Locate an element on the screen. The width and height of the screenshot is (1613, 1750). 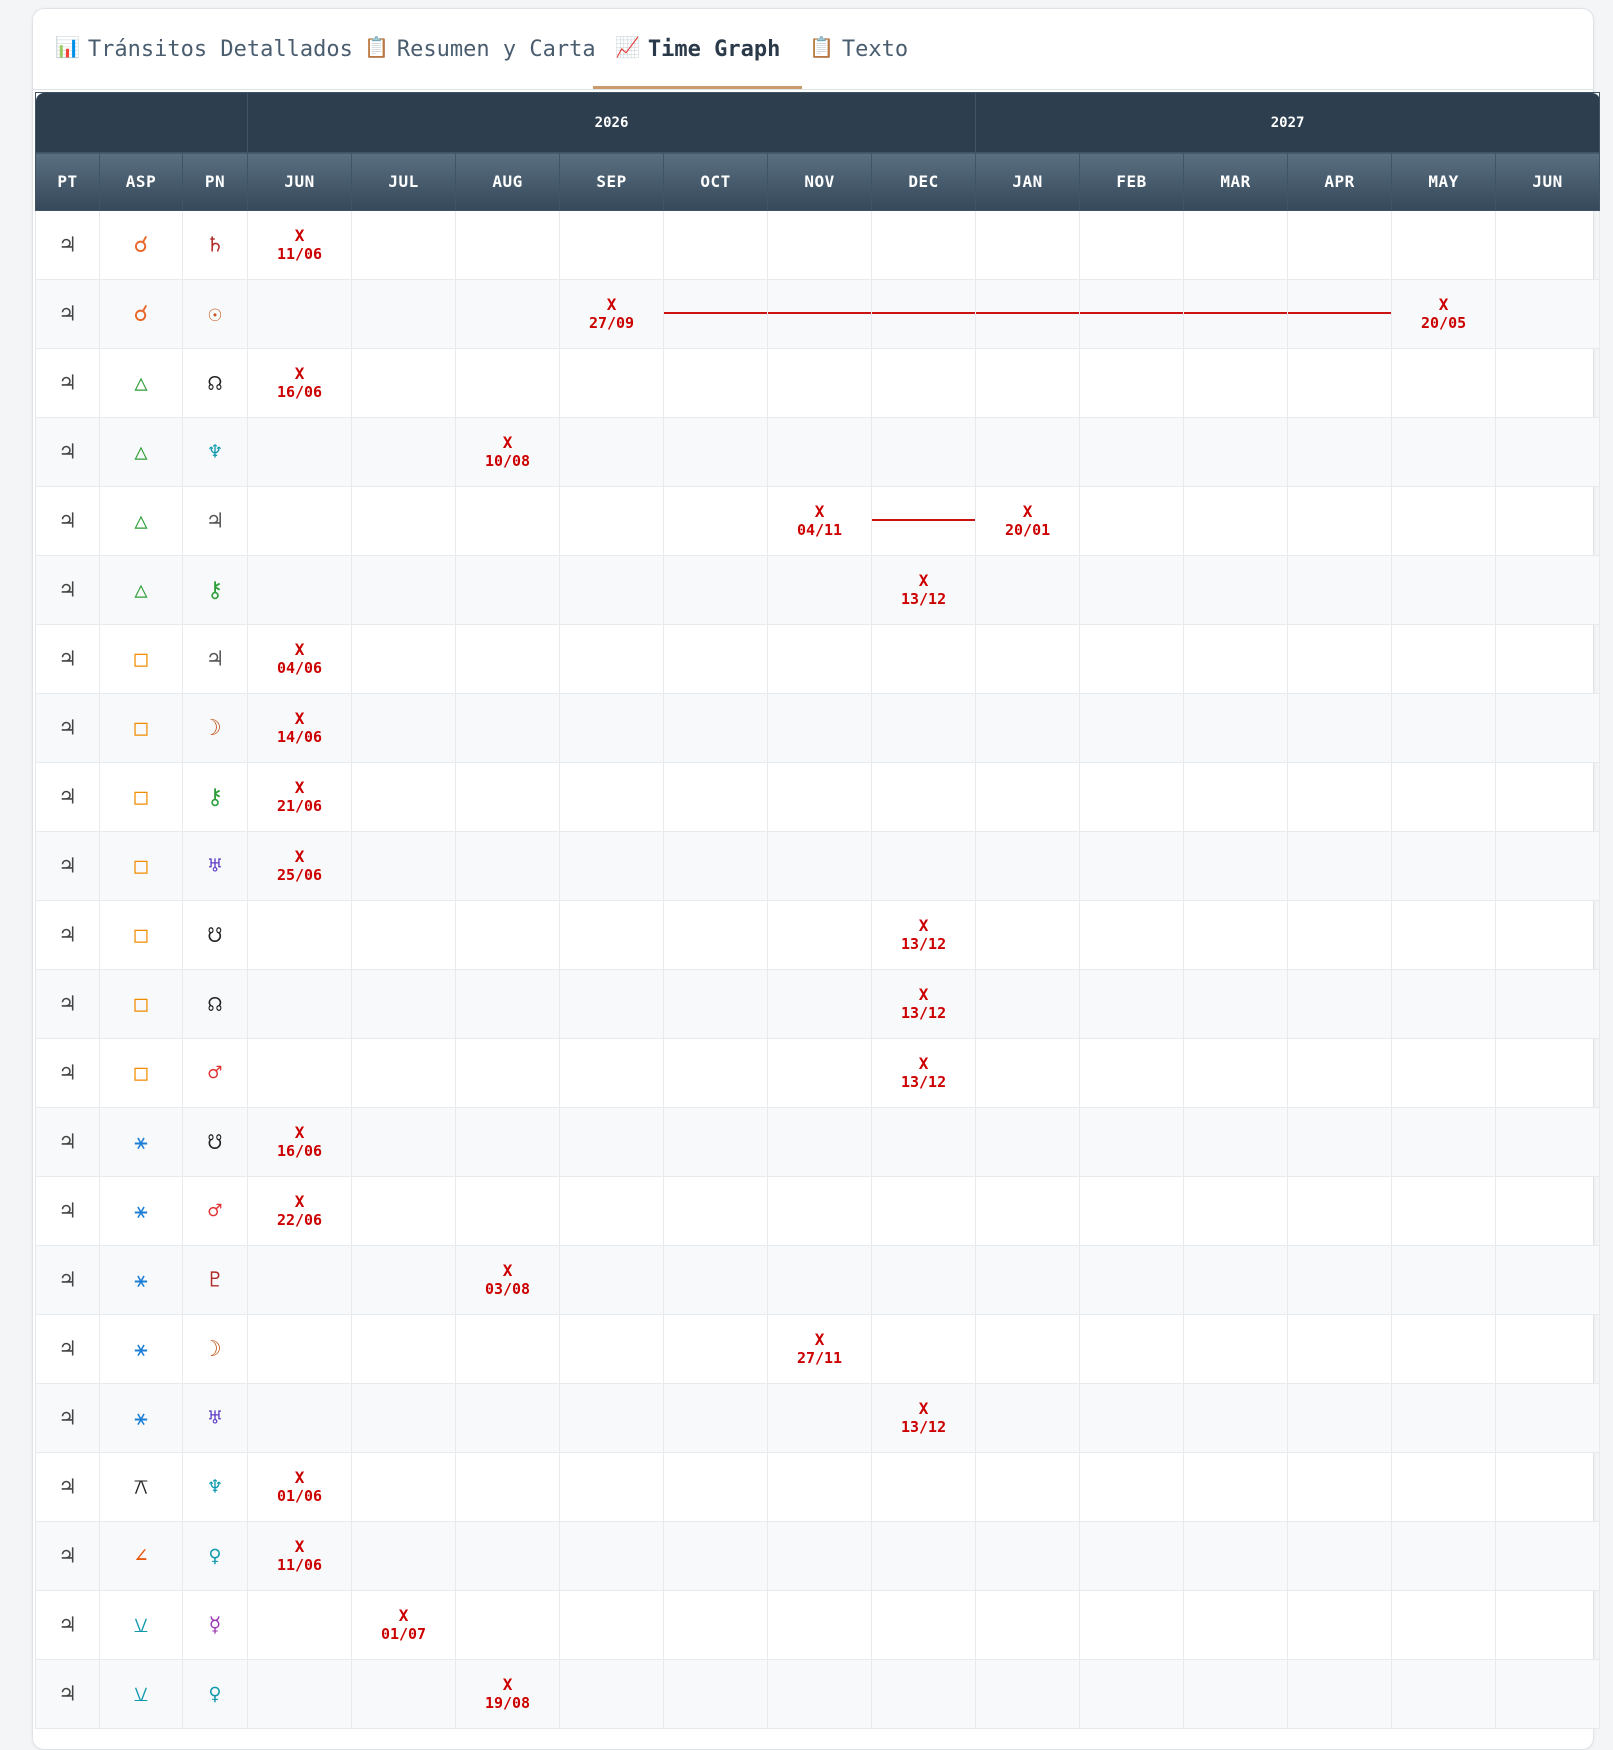
natal-planet-cell: ♂ is located at coordinates (215, 1211).